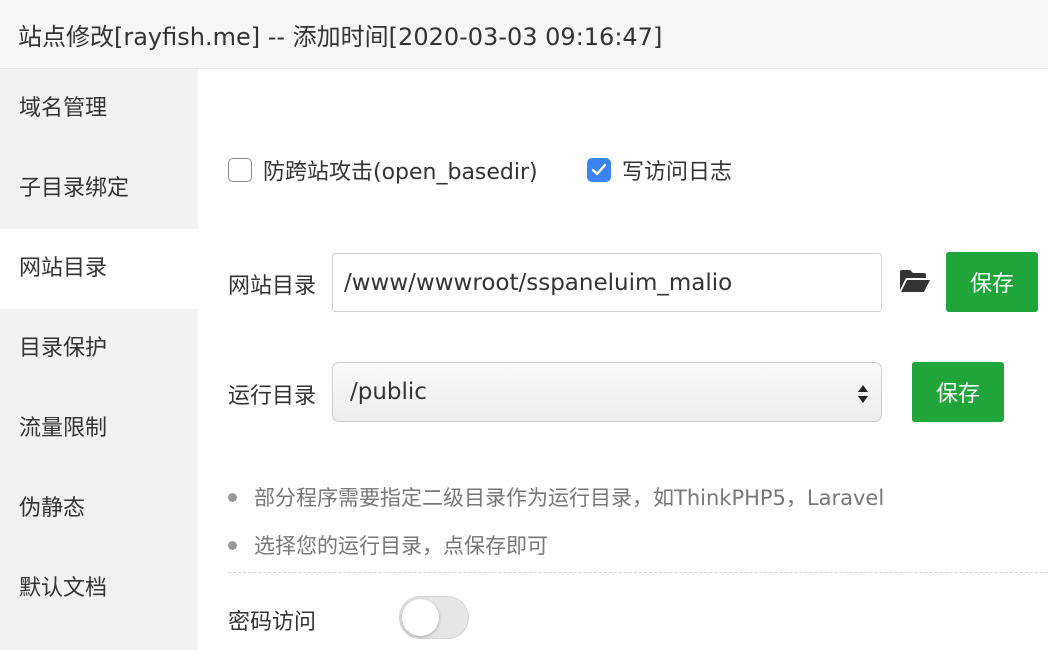  I want to click on divider, so click(638, 572).